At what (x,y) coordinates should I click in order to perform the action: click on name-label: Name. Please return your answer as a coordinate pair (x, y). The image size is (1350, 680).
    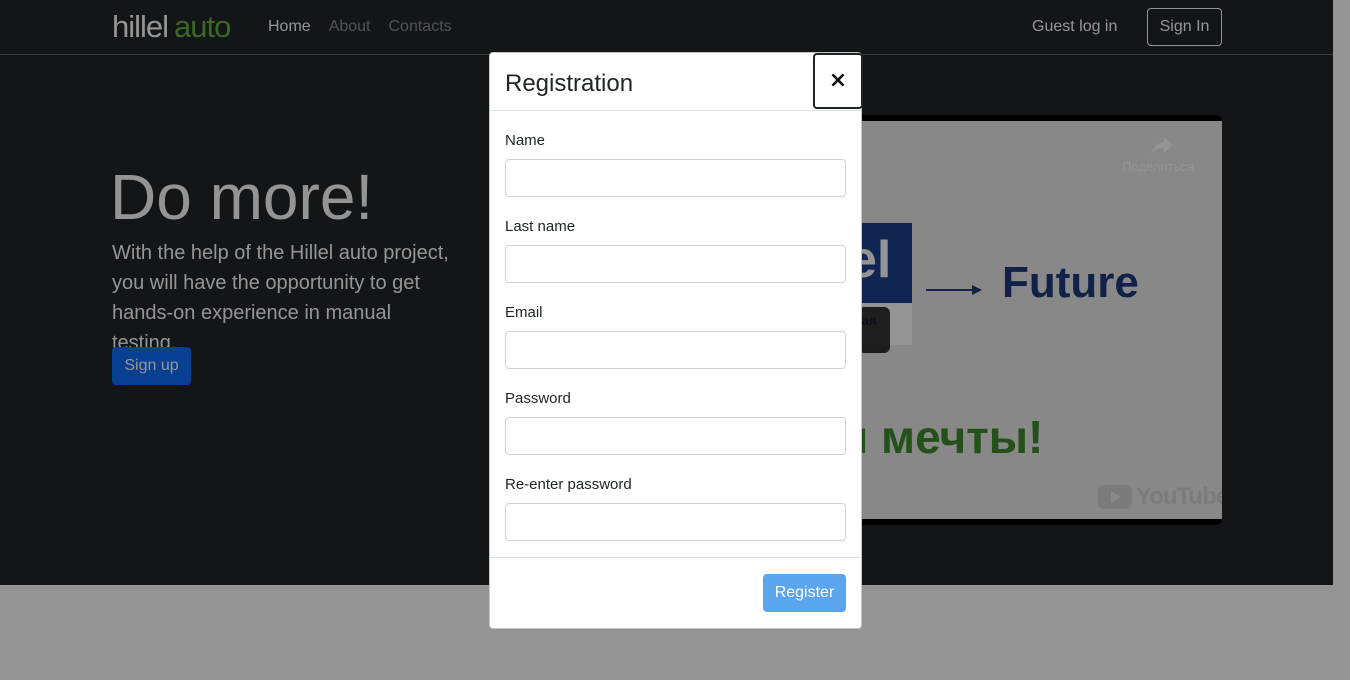
    Looking at the image, I should click on (525, 140).